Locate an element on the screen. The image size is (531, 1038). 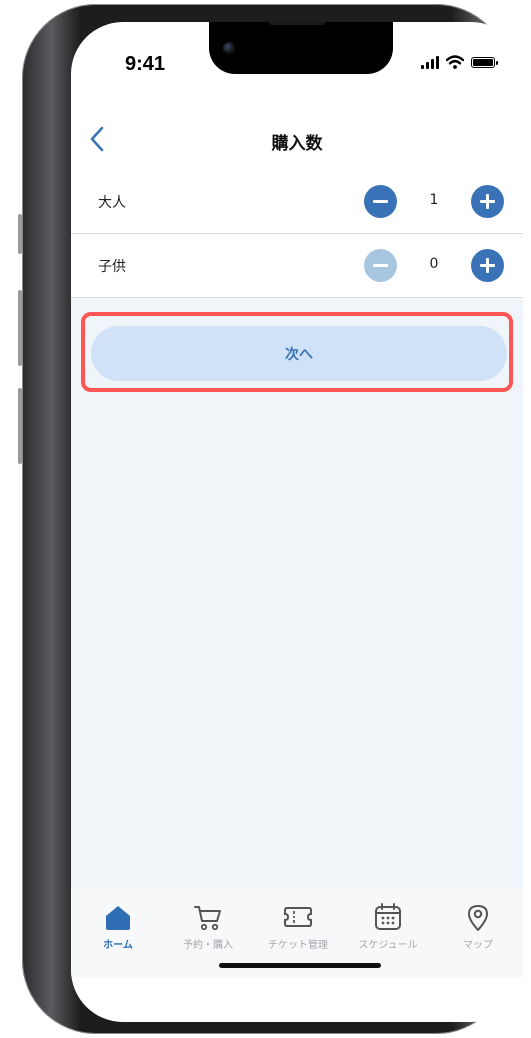
tab-ticket: チケット管理 is located at coordinates (298, 926).